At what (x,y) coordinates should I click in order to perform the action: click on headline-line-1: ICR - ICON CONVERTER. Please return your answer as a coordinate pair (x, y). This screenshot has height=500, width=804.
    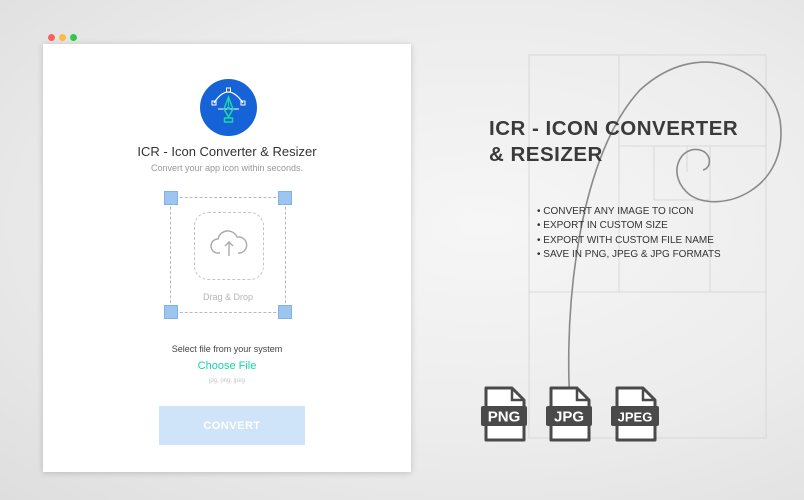
    Looking at the image, I should click on (614, 128).